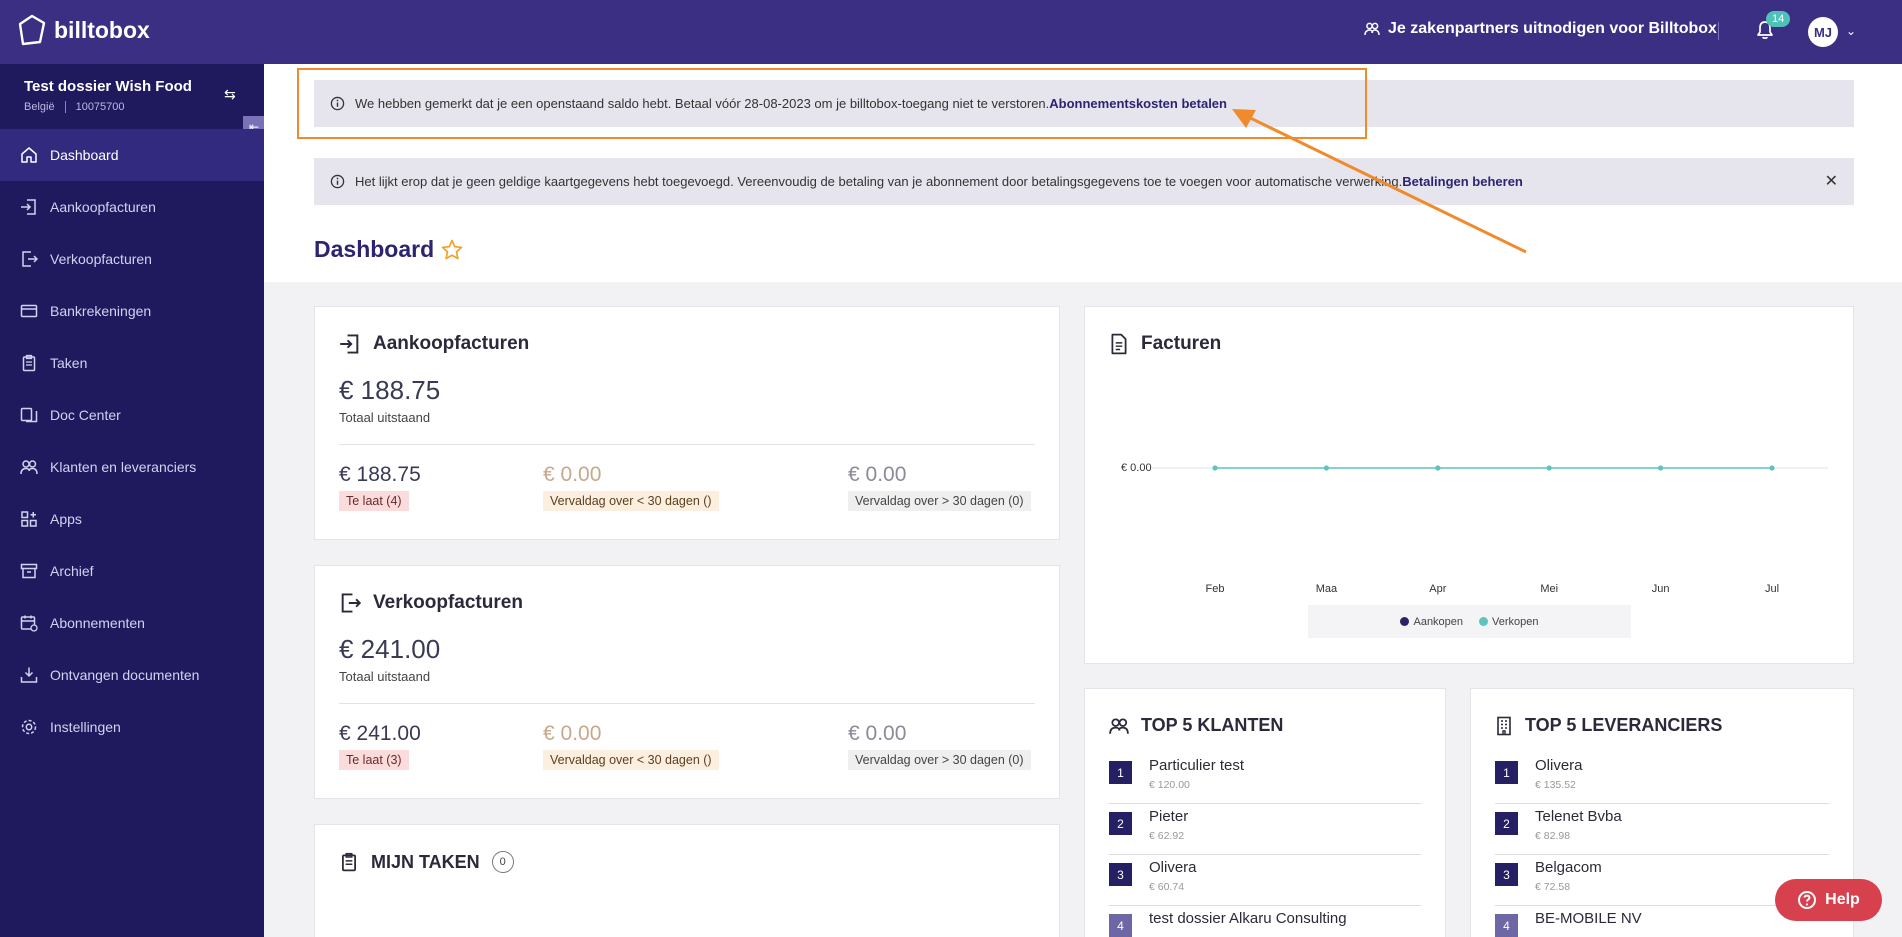 This screenshot has width=1902, height=937. What do you see at coordinates (132, 207) in the screenshot?
I see `sidebar-item-aankoopfacturen: Aankoopfacturen` at bounding box center [132, 207].